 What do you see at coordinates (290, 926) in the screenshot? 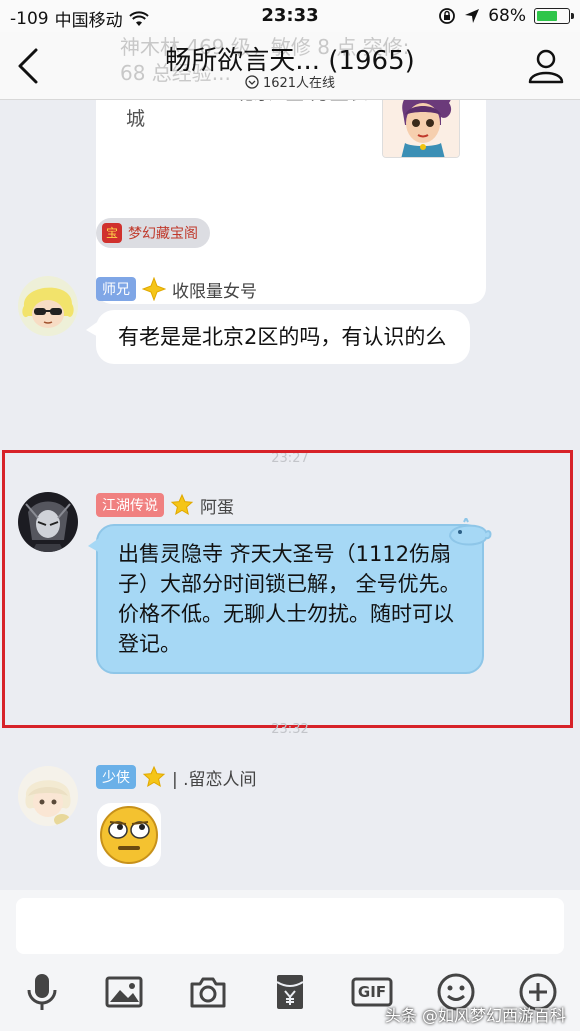
I see `message-input` at bounding box center [290, 926].